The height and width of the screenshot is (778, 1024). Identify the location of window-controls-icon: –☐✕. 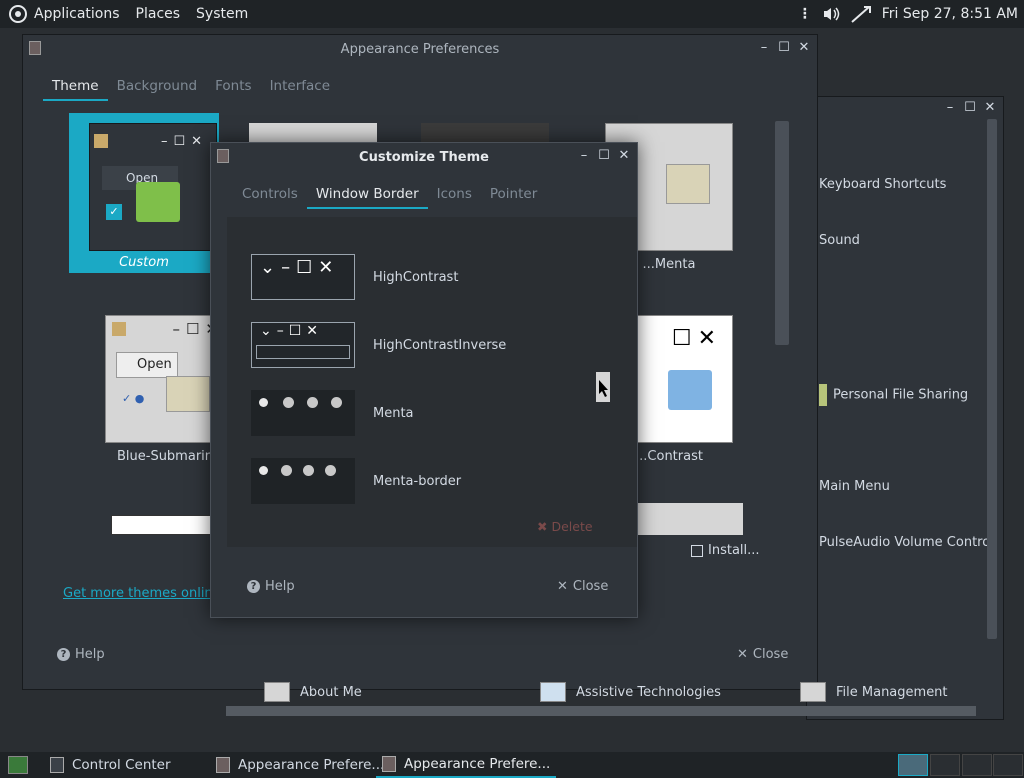
(184, 141).